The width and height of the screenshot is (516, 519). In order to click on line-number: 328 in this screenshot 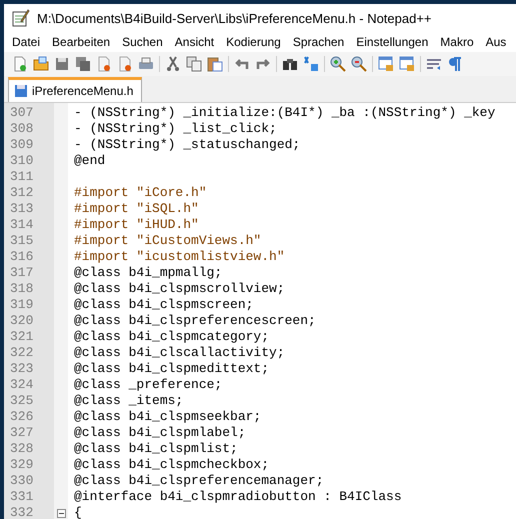, I will do `click(21, 449)`.